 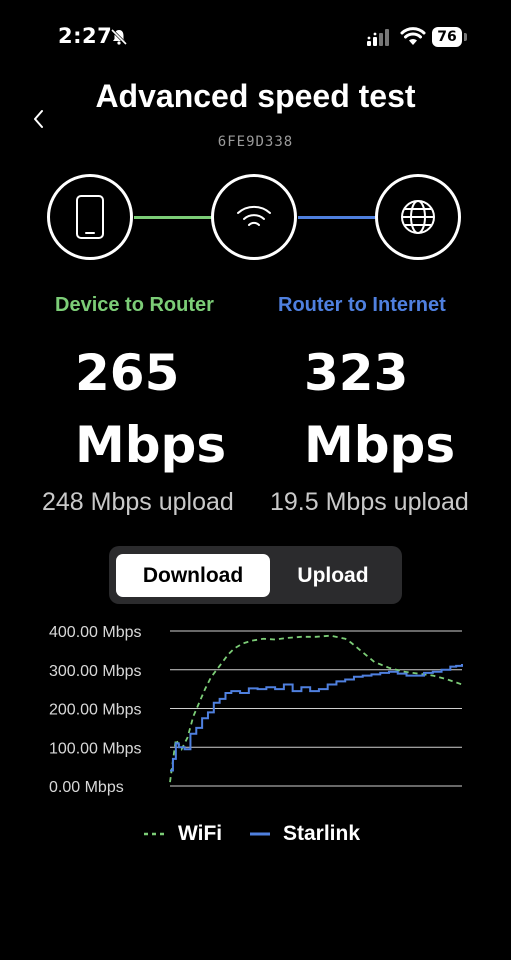 I want to click on wifi-icon, so click(x=254, y=215).